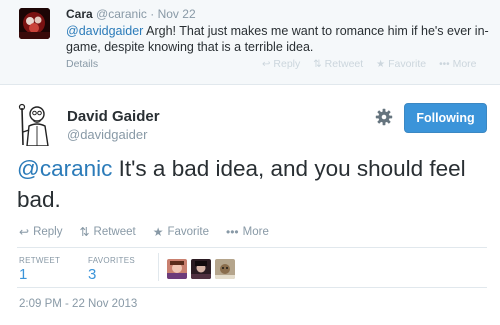 This screenshot has height=325, width=500. What do you see at coordinates (369, 64) in the screenshot?
I see `context-tweet-actions: ↩ Reply ⇅ Retweet ★ Favorite ••• More` at bounding box center [369, 64].